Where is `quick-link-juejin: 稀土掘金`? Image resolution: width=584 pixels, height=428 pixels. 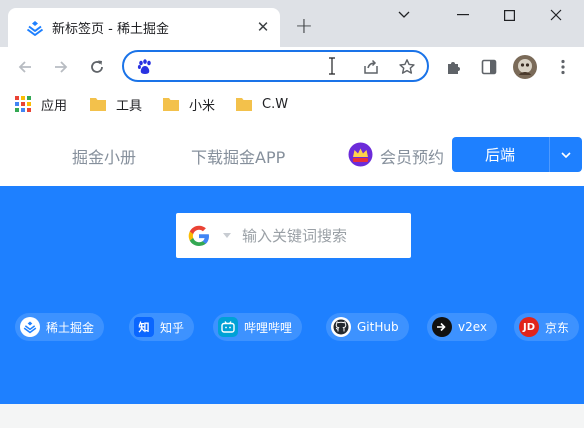 quick-link-juejin: 稀土掘金 is located at coordinates (60, 327).